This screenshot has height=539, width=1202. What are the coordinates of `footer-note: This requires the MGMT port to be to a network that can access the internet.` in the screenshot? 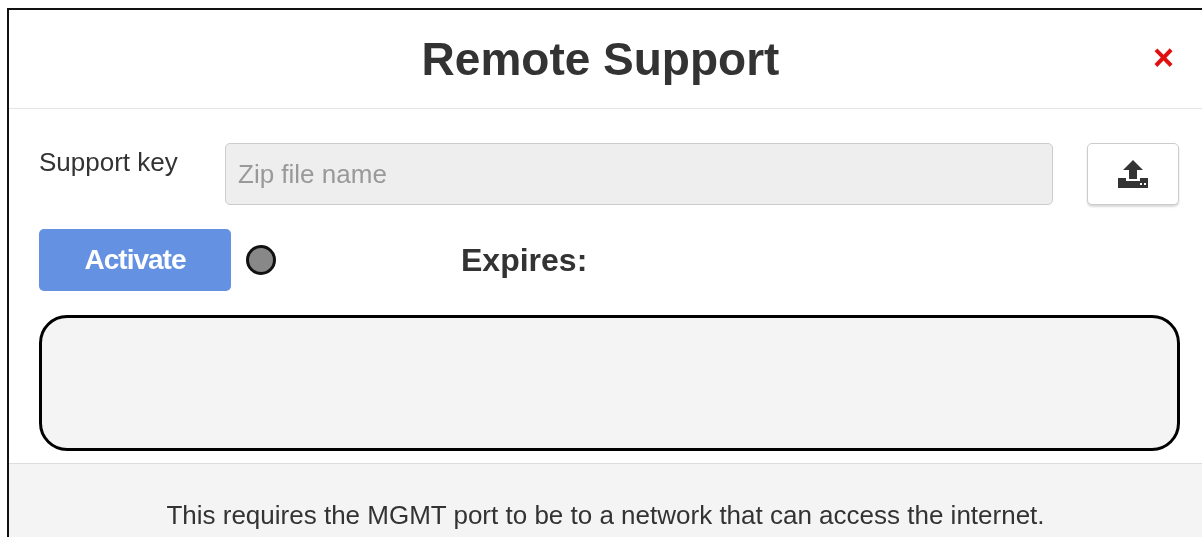 It's located at (605, 516).